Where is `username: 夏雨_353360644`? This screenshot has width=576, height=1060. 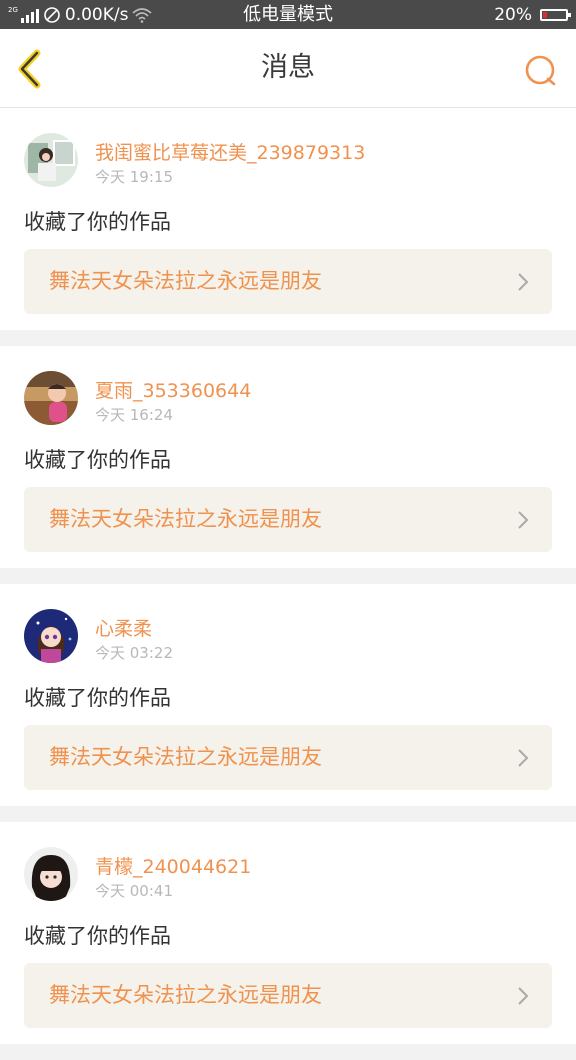
username: 夏雨_353360644 is located at coordinates (173, 389).